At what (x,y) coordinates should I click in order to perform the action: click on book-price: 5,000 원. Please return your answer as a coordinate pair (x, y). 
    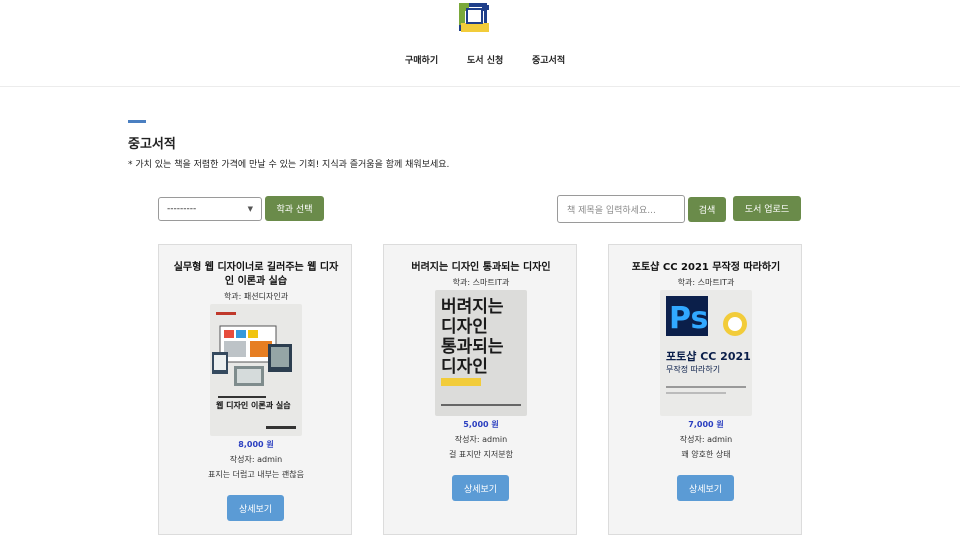
    Looking at the image, I should click on (481, 424).